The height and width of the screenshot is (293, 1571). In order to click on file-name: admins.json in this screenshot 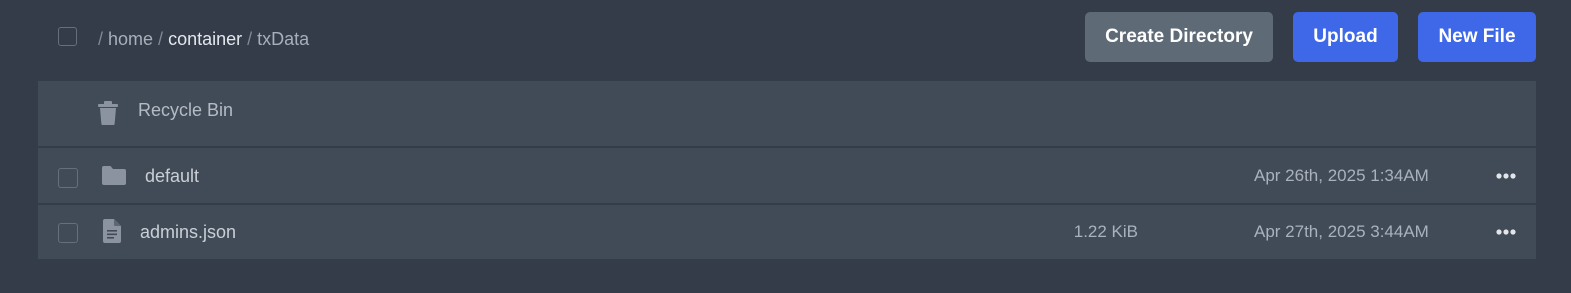, I will do `click(188, 232)`.